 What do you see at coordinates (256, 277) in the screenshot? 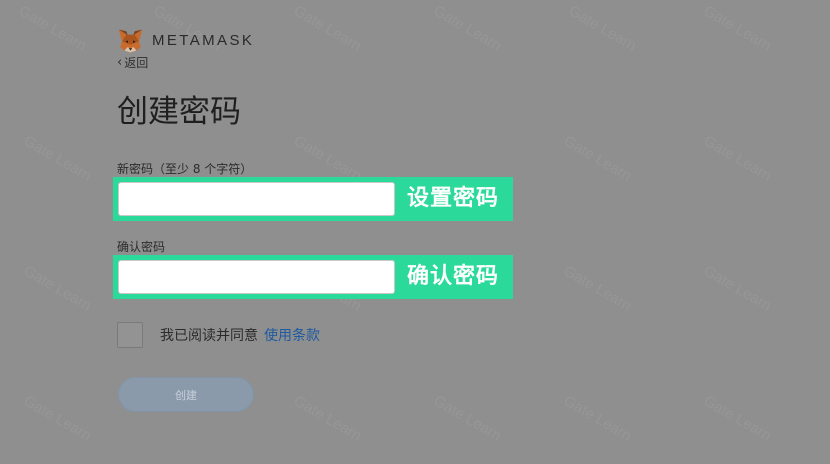
I see `confirm-password-input` at bounding box center [256, 277].